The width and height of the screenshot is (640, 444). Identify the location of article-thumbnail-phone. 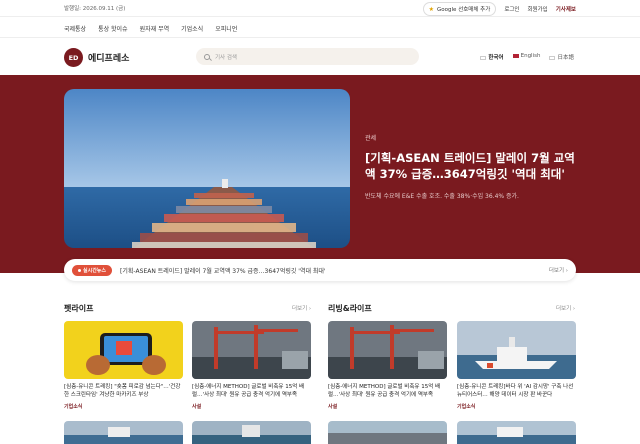
(123, 350).